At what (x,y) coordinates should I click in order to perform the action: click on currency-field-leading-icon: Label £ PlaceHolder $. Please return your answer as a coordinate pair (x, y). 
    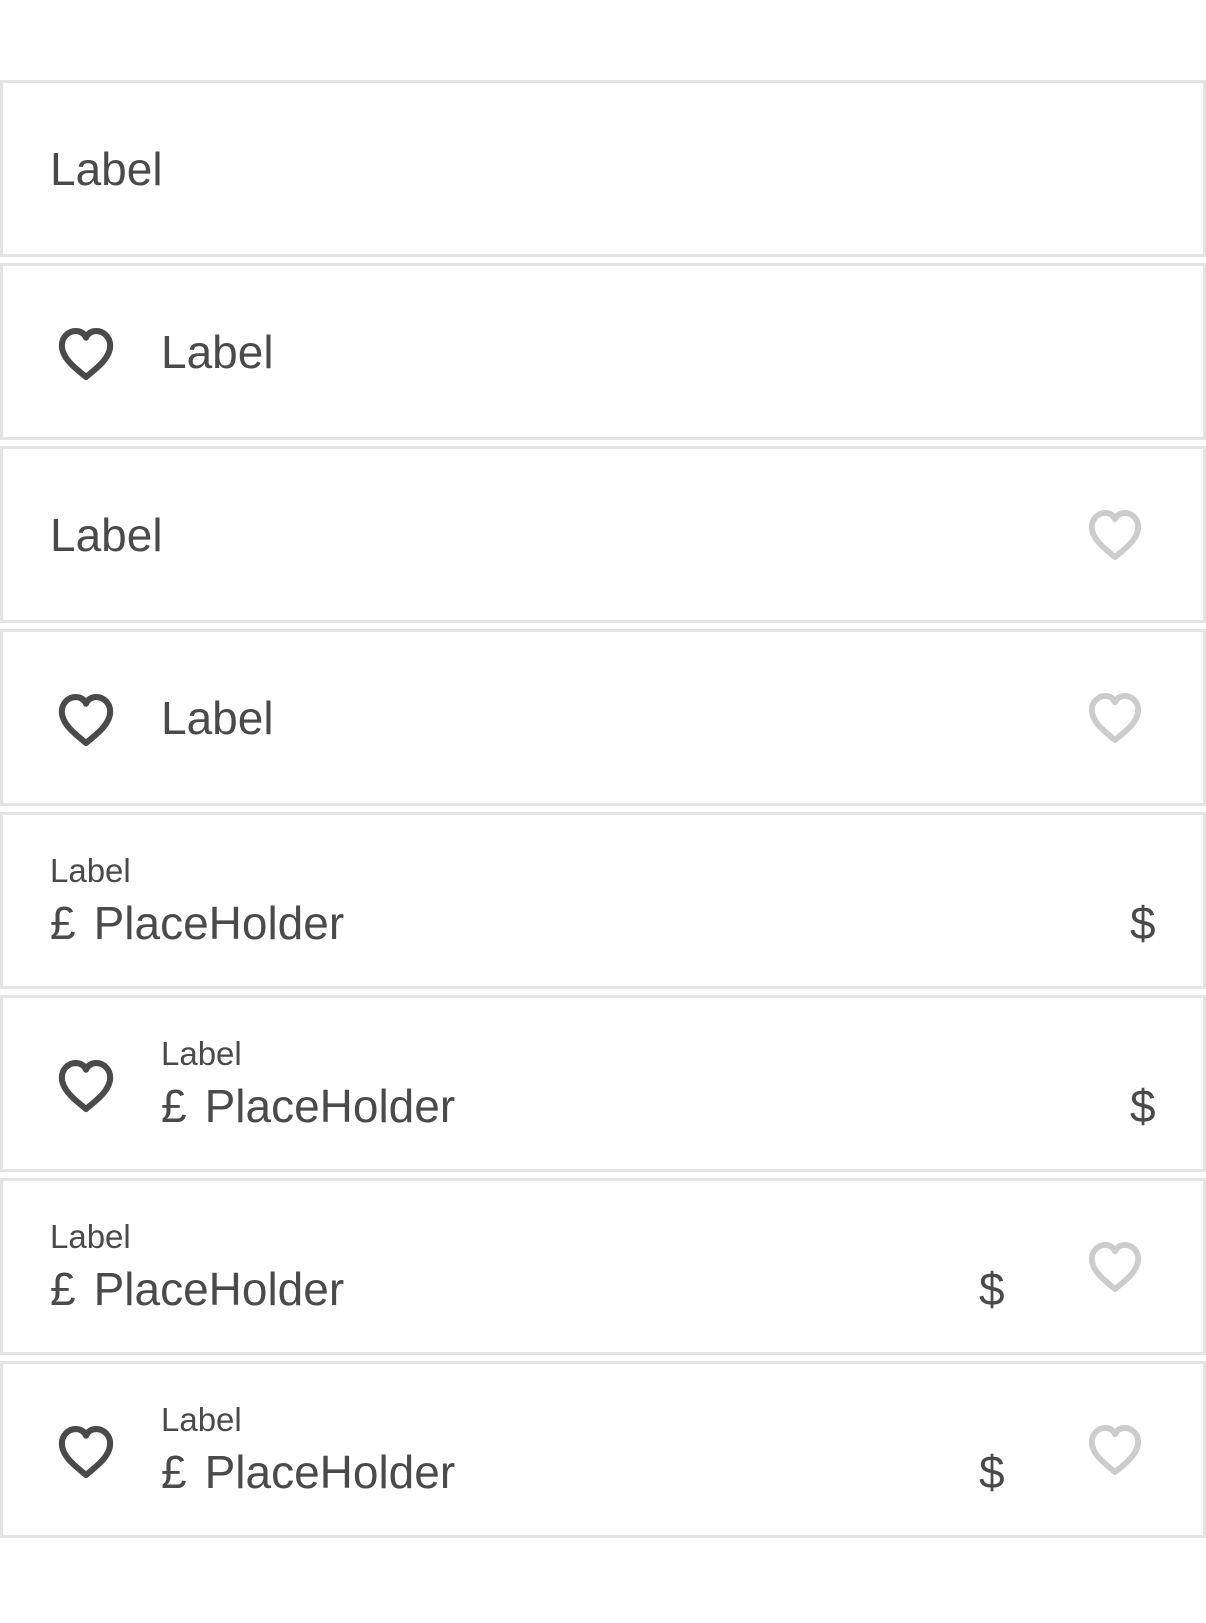
    Looking at the image, I should click on (603, 1083).